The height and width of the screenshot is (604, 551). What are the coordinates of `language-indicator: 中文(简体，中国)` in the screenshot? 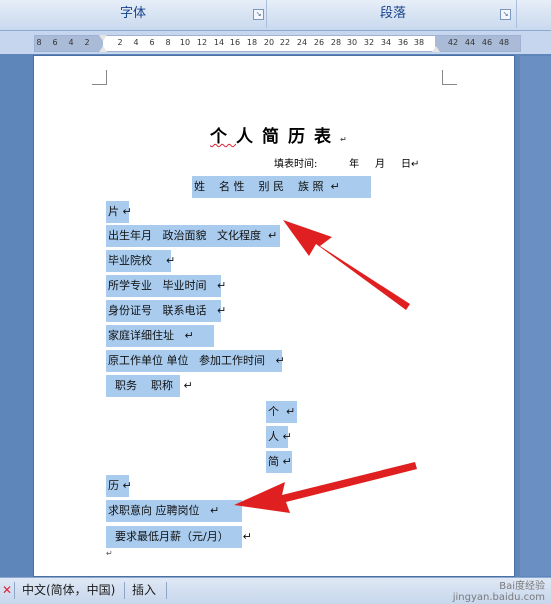 It's located at (68, 591).